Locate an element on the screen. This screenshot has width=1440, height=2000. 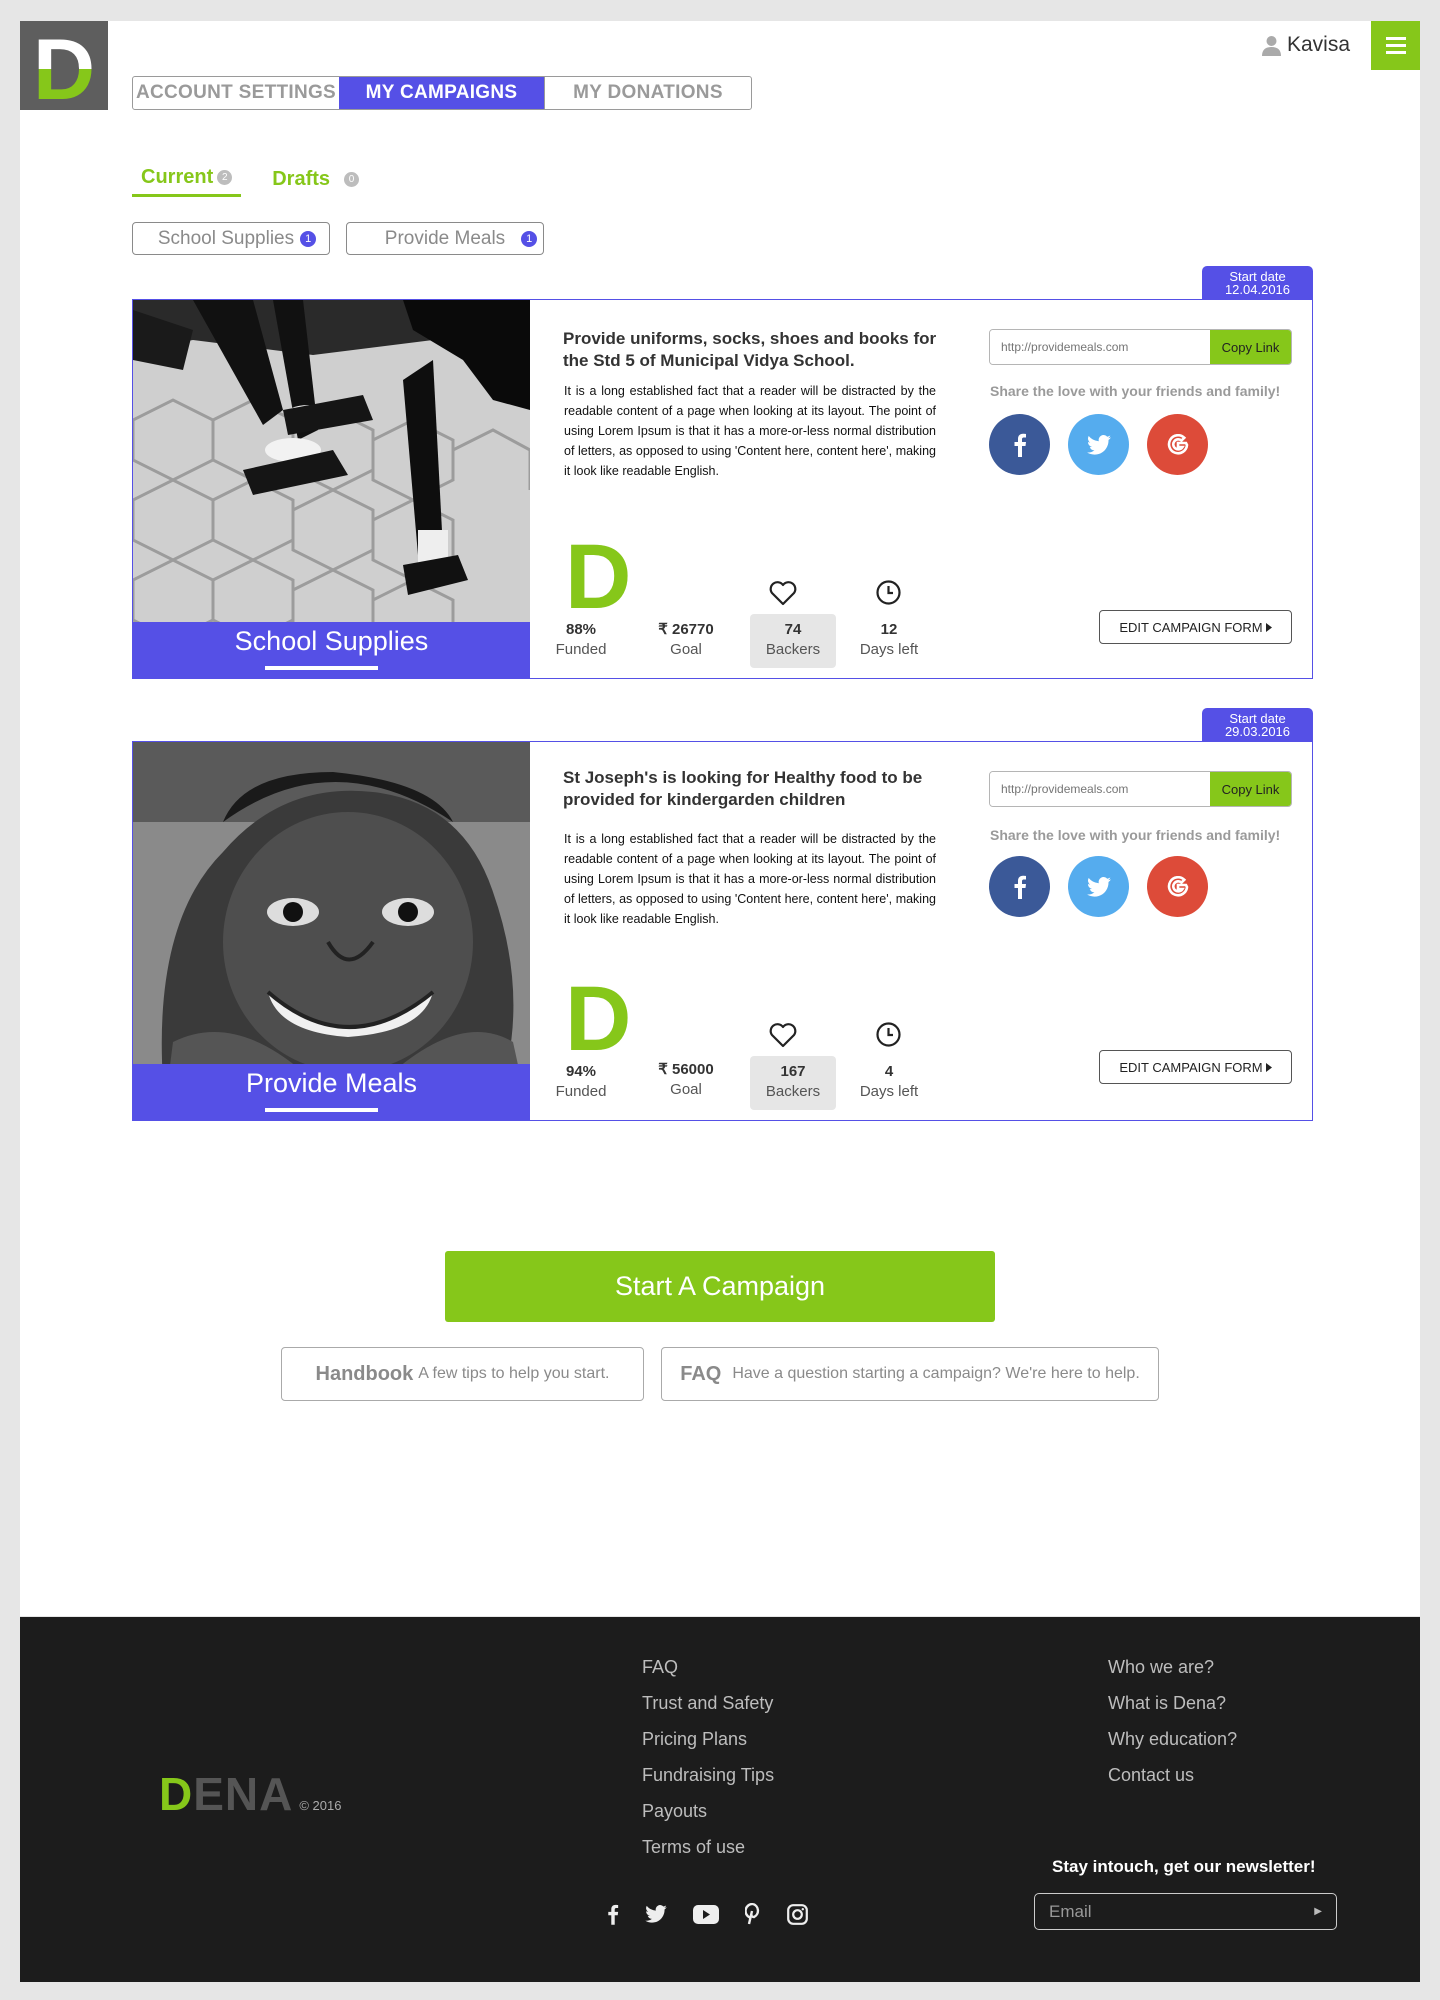
stat-backers-value: 74 is located at coordinates (793, 629).